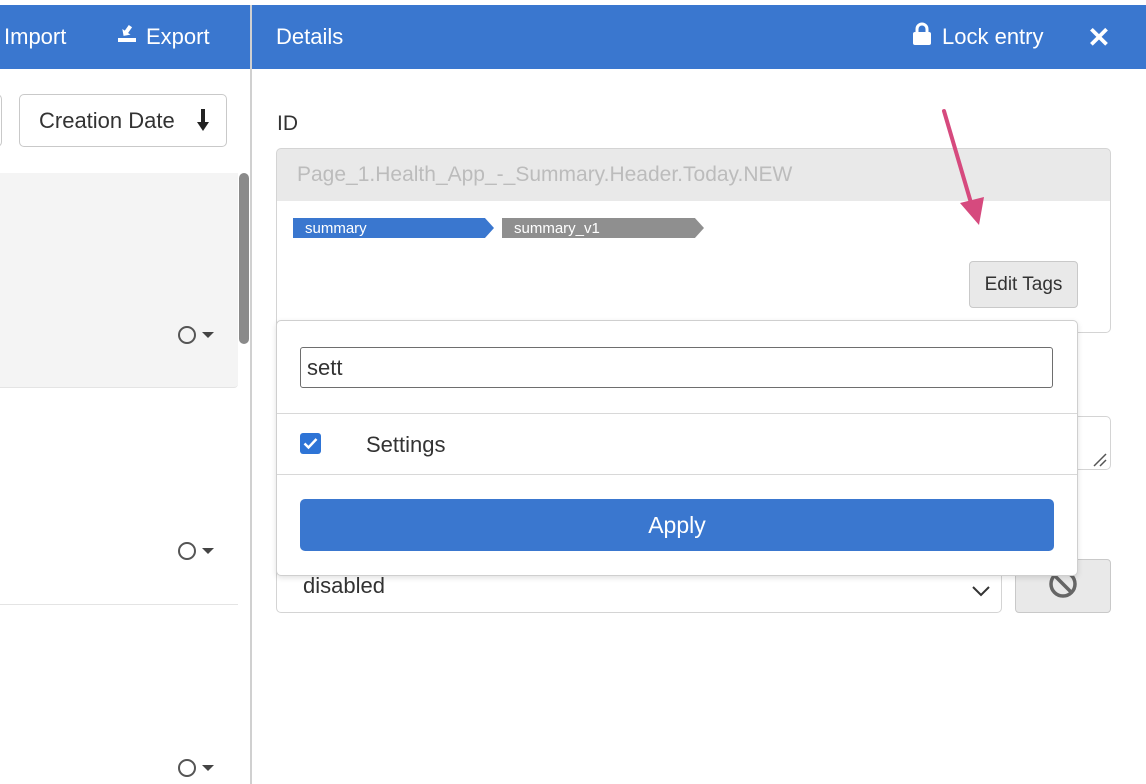 The width and height of the screenshot is (1146, 784). I want to click on settings-checkbox, so click(310, 443).